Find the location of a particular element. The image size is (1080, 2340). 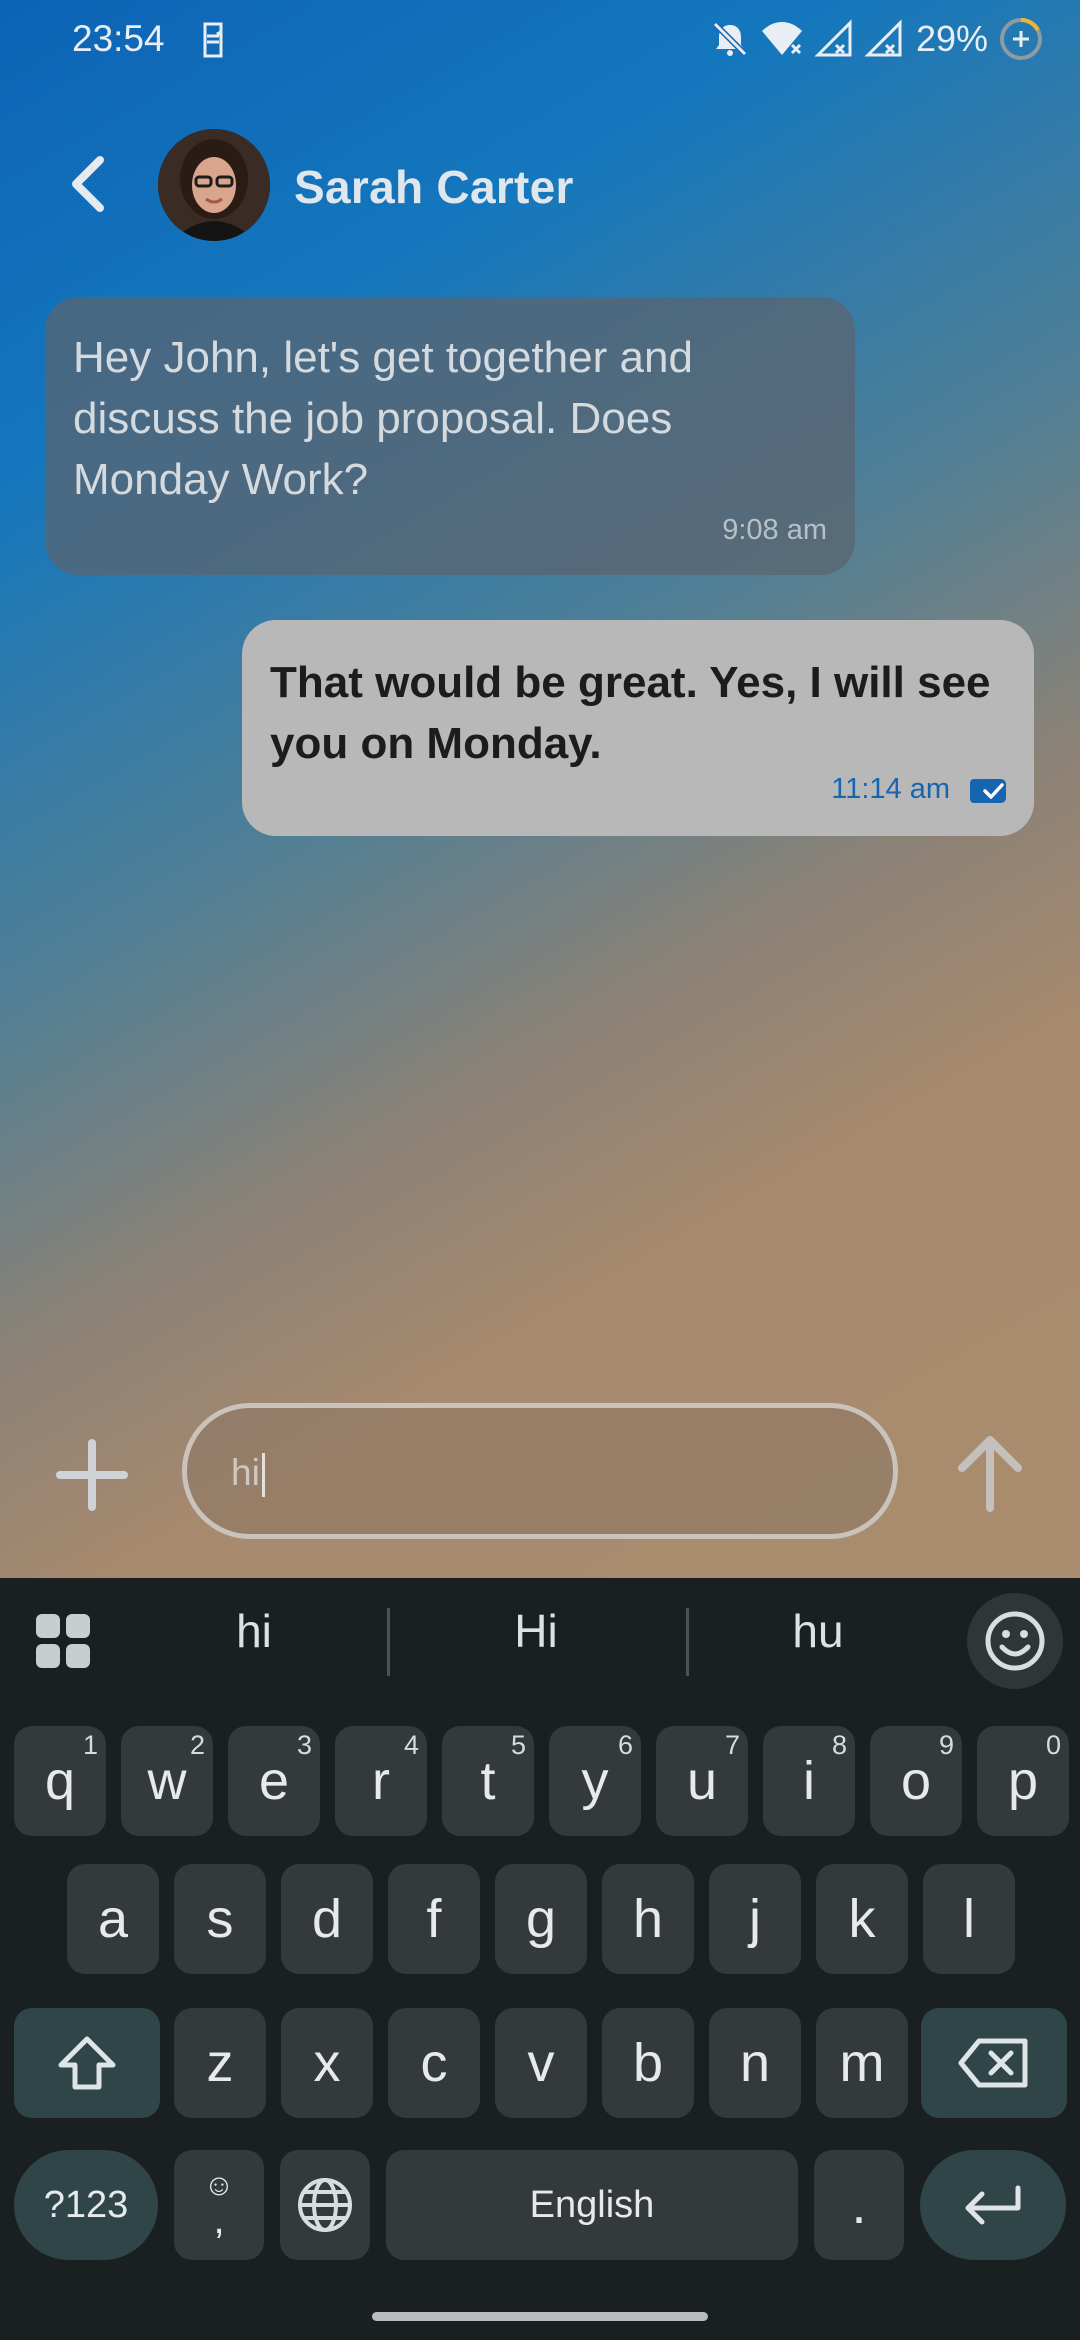

key-hint: 5 is located at coordinates (518, 1745).